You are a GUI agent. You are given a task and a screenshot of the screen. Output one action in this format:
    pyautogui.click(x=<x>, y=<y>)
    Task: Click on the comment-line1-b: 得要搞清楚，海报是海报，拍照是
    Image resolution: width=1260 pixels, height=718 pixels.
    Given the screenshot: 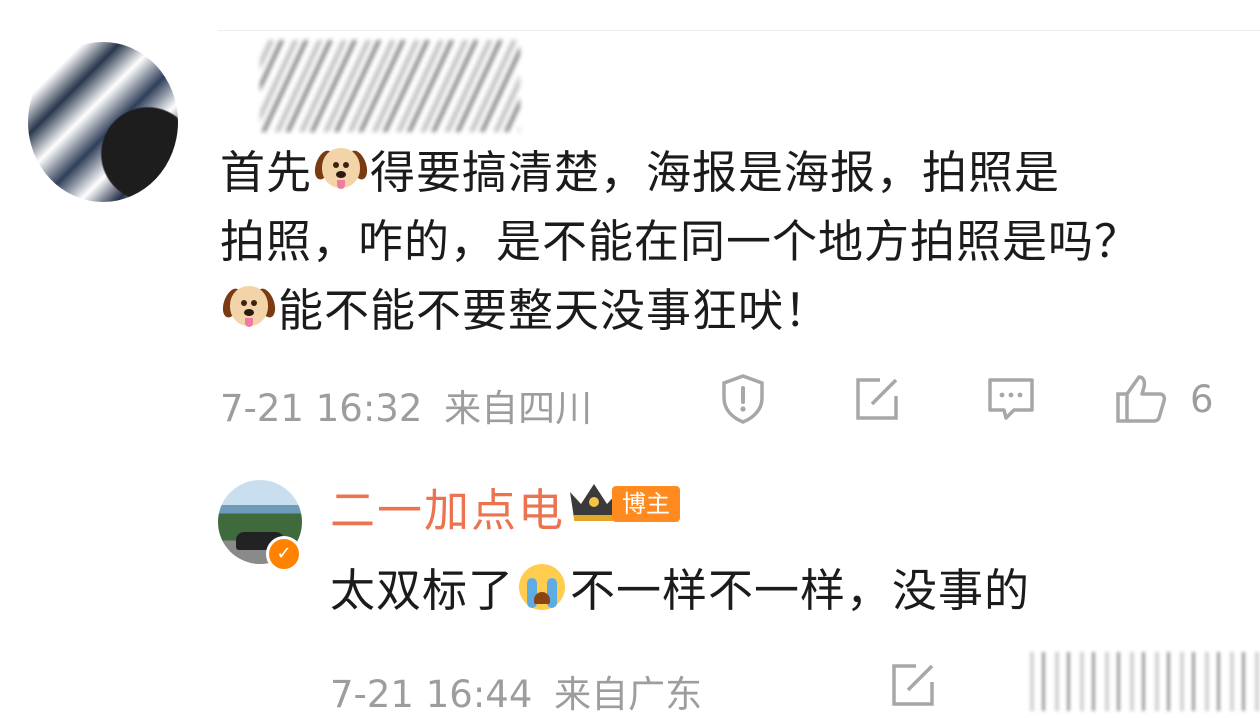 What is the action you would take?
    pyautogui.click(x=715, y=172)
    